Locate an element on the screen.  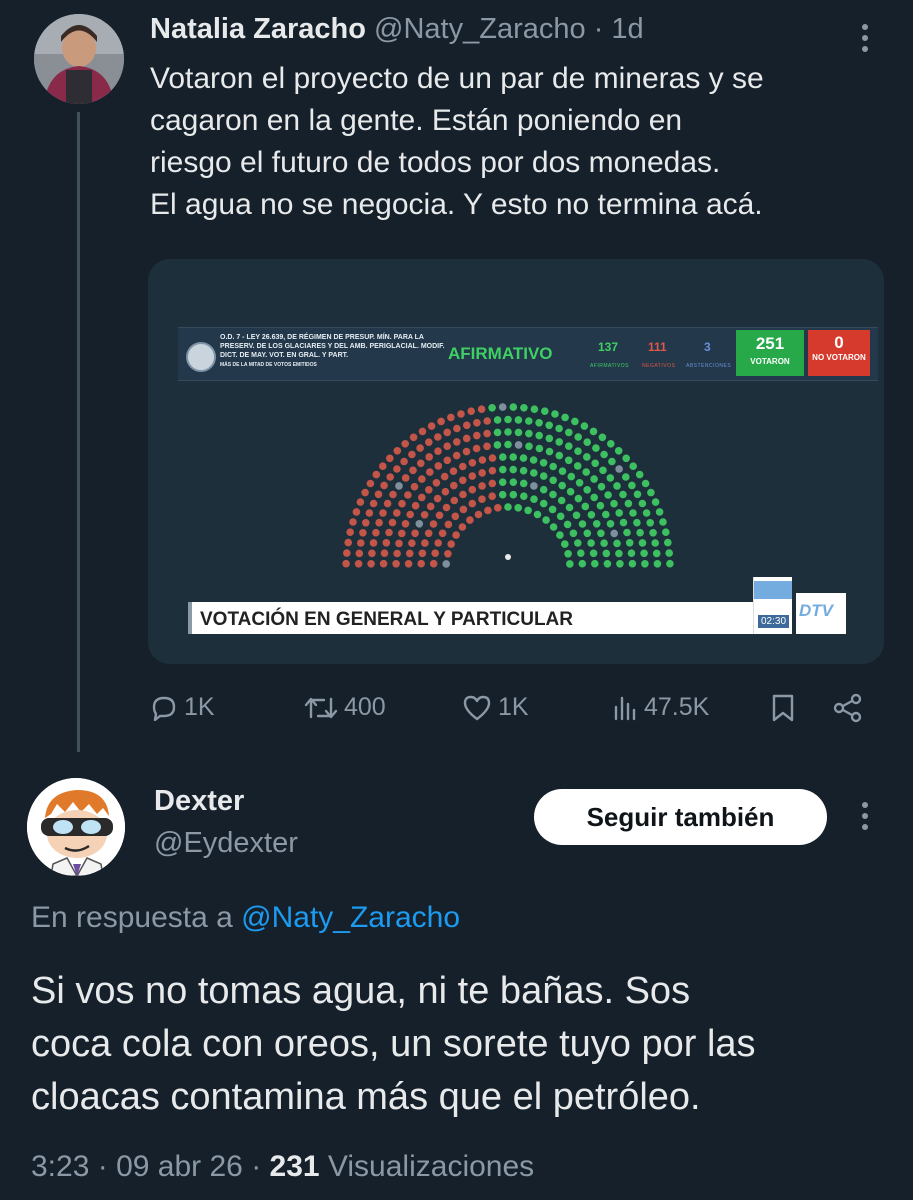
reply-date: 09 abr 26 is located at coordinates (179, 1166).